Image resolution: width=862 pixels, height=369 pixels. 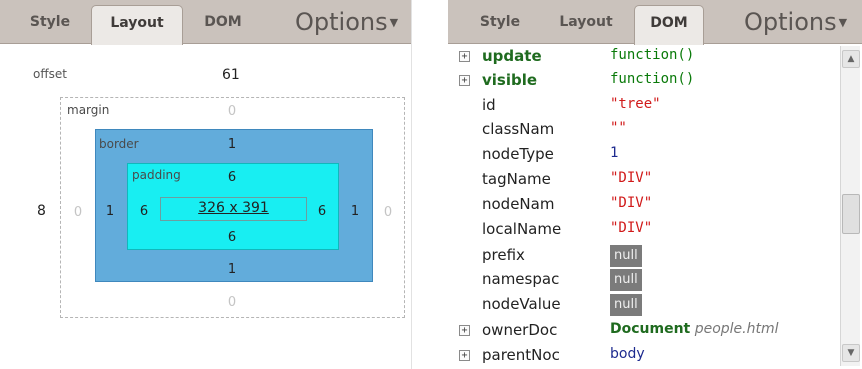 What do you see at coordinates (643, 156) in the screenshot?
I see `dom-row: nodeType 1` at bounding box center [643, 156].